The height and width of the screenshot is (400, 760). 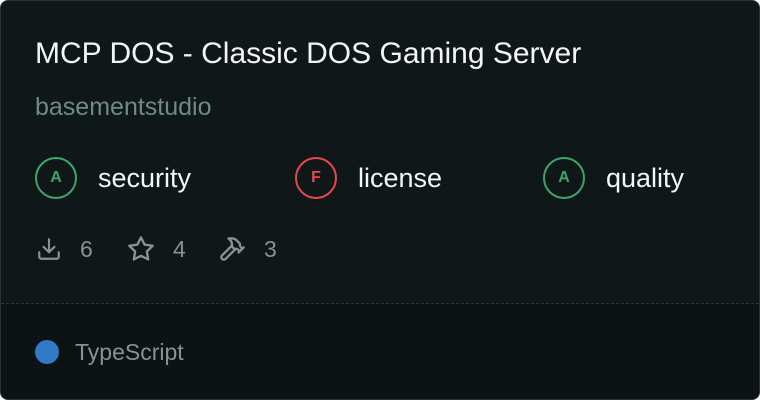 What do you see at coordinates (308, 54) in the screenshot?
I see `server-title: MCP DOS - Classic DOS Gaming Server` at bounding box center [308, 54].